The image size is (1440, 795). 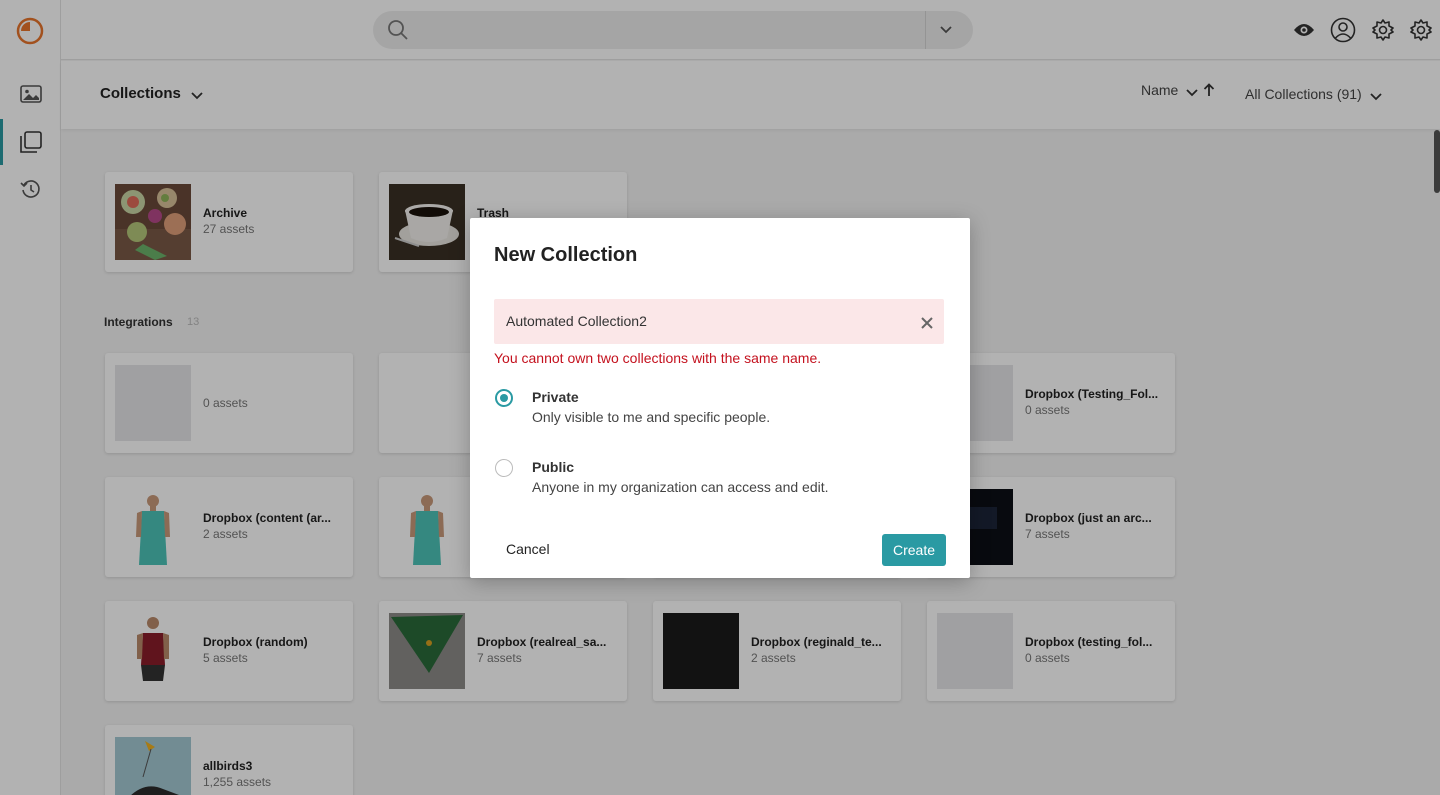 What do you see at coordinates (651, 417) in the screenshot?
I see `private-option-description: Only visible to me and specific people.` at bounding box center [651, 417].